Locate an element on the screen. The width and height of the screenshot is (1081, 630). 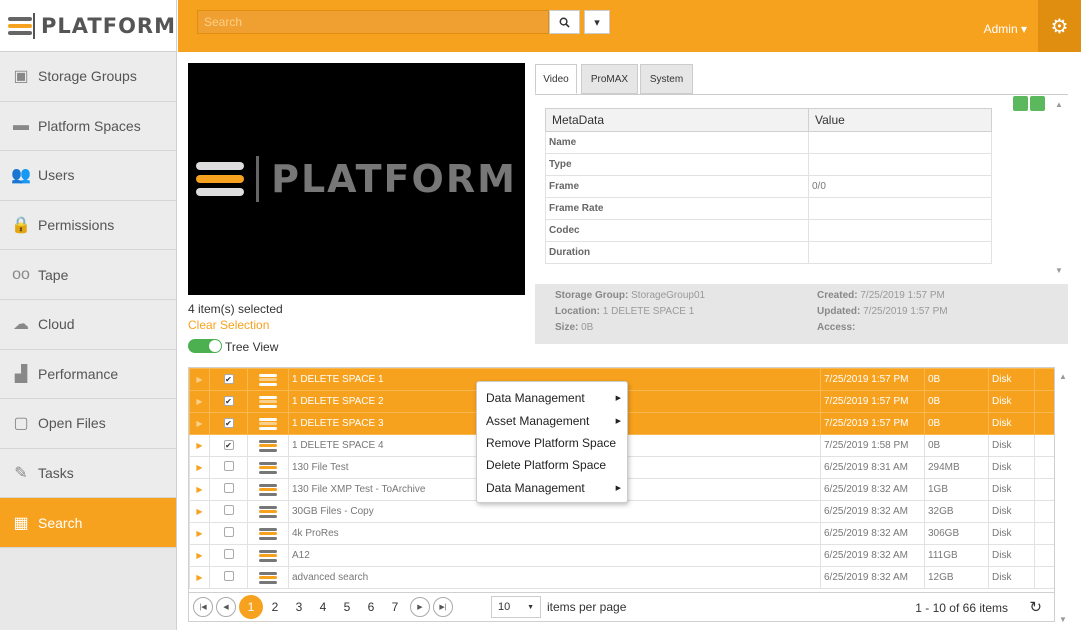
page-number: 4 is located at coordinates (323, 607).